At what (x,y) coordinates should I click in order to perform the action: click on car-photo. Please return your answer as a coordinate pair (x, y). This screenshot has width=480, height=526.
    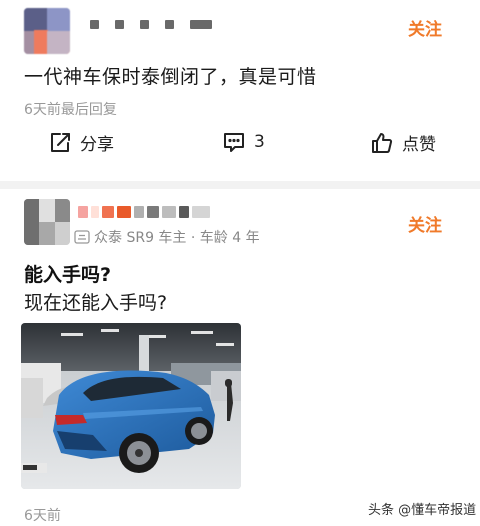
    Looking at the image, I should click on (131, 406).